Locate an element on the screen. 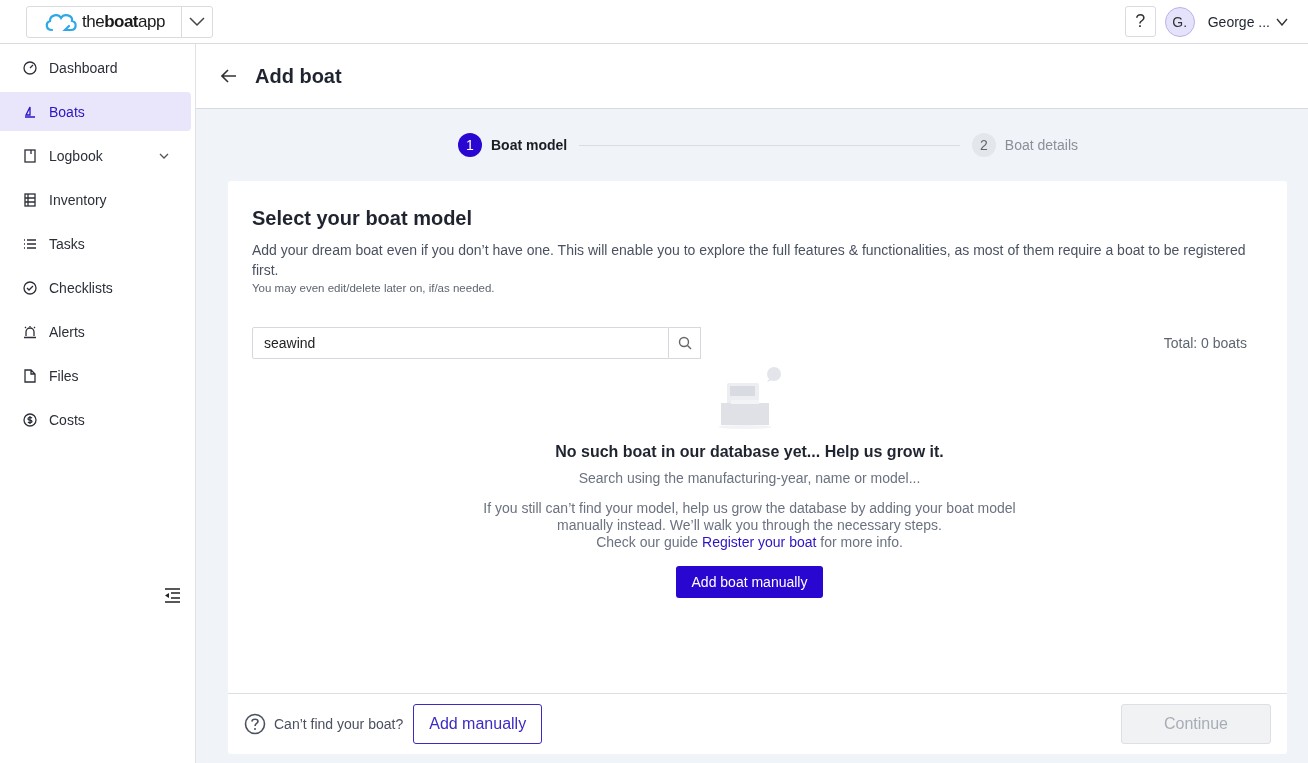 Image resolution: width=1308 pixels, height=763 pixels. empty-text: If you still can’t find your model, help us grow the database by adding your boat model manually instead. We’ll walk you through the necessary steps. is located at coordinates (749, 517).